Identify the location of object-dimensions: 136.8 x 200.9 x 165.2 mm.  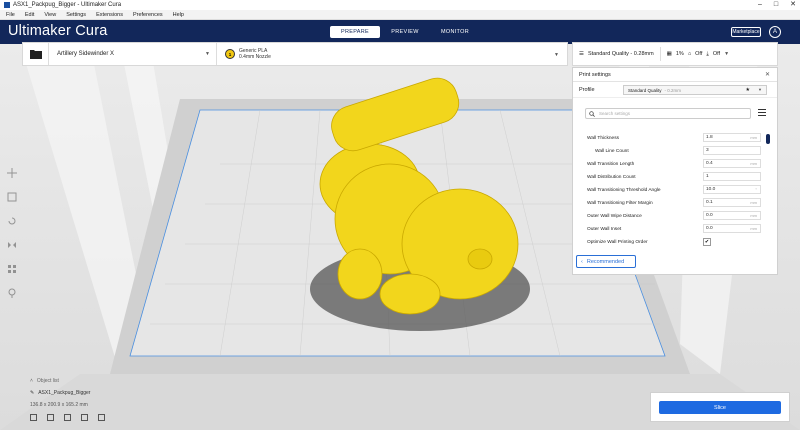
(59, 405).